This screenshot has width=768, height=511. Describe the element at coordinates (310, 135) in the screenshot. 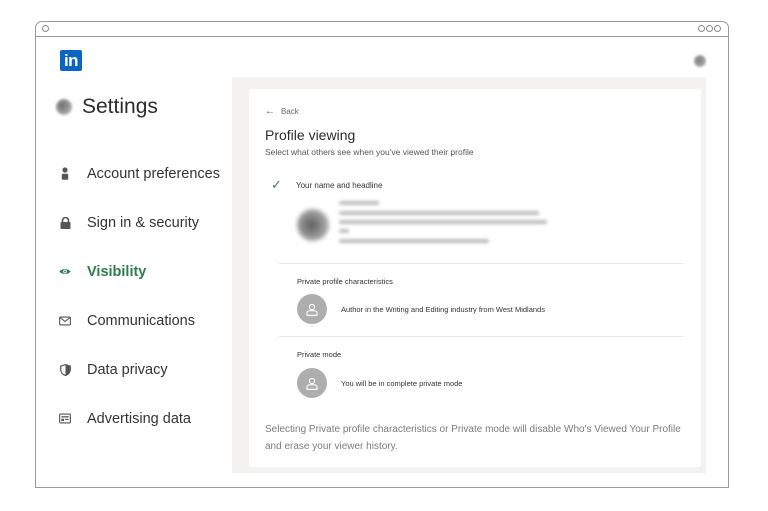

I see `page-title: Profile viewing` at that location.